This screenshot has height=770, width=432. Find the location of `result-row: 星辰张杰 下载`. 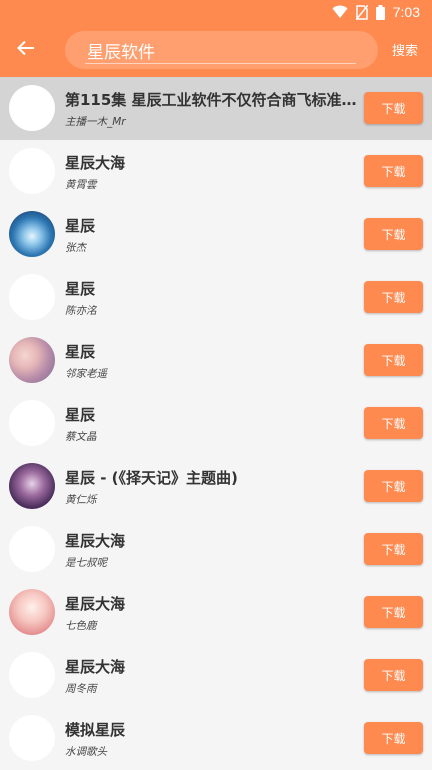

result-row: 星辰张杰 下载 is located at coordinates (216, 234).